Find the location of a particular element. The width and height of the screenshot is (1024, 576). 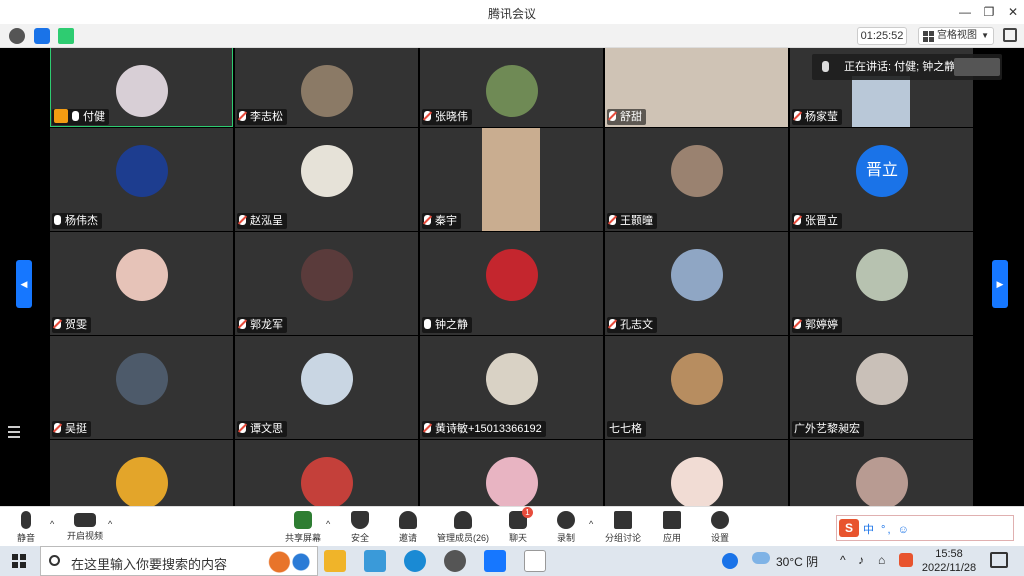

participant-tile: 付健 is located at coordinates (141, 87).